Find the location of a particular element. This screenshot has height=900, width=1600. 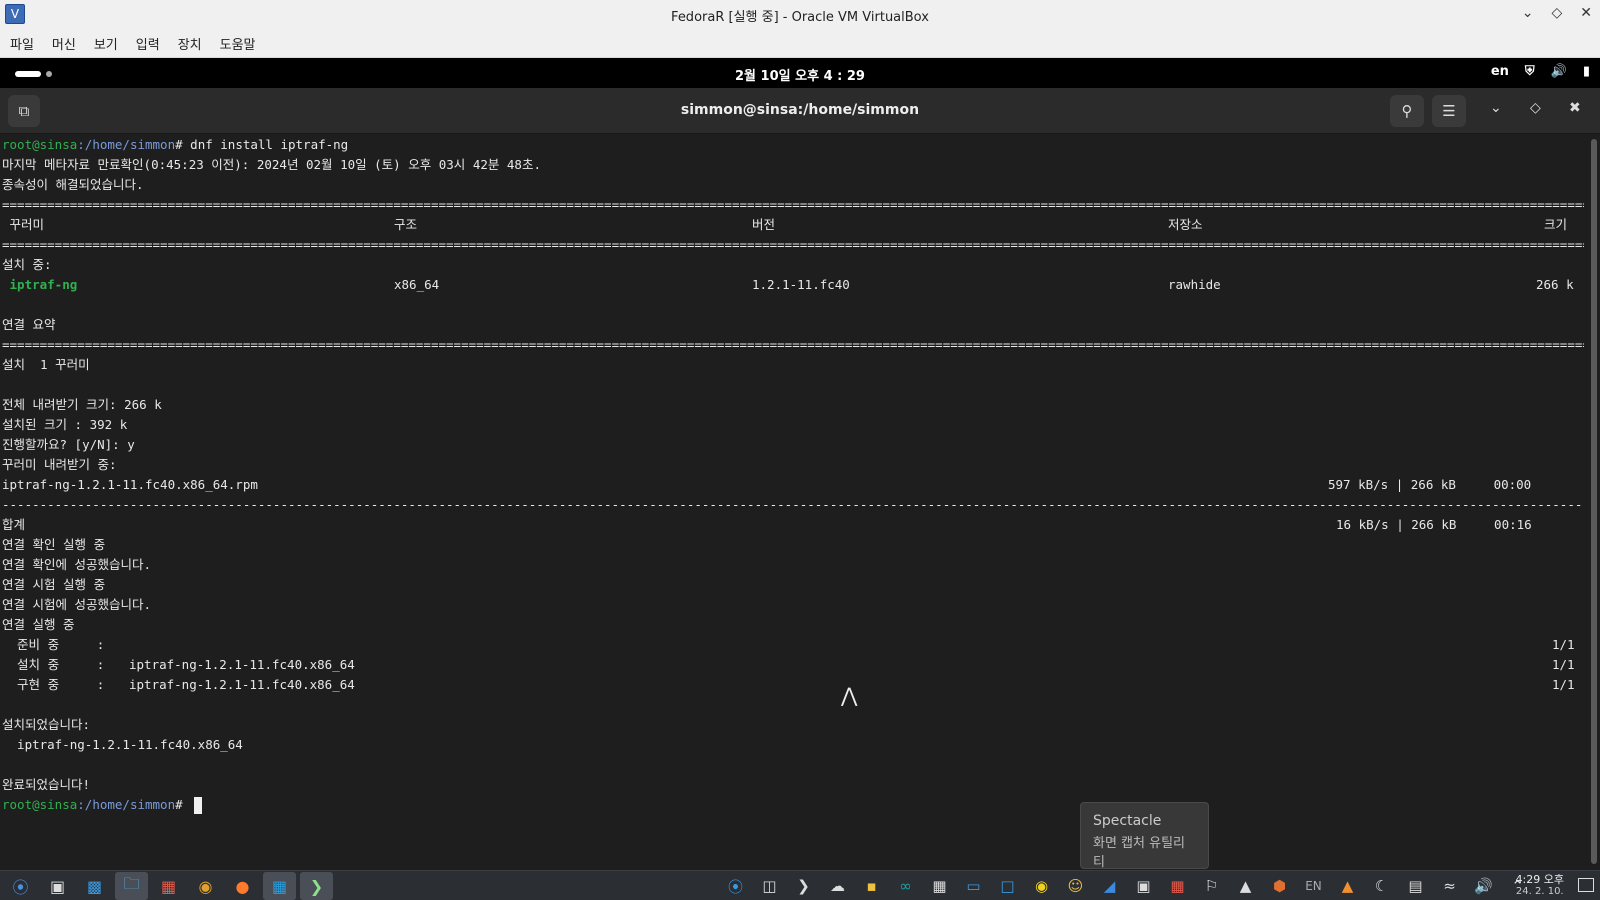

taskbar-clock: 4:29 오후 24. 2. 10. is located at coordinates (1540, 886).